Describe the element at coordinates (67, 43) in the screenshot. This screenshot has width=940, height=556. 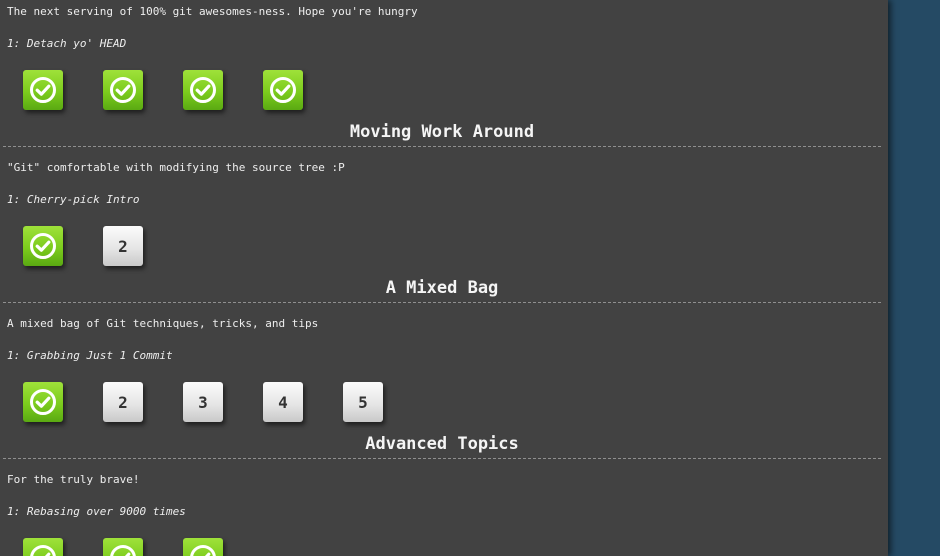
I see `current-level-name: 1: Detach yo' HEAD` at that location.